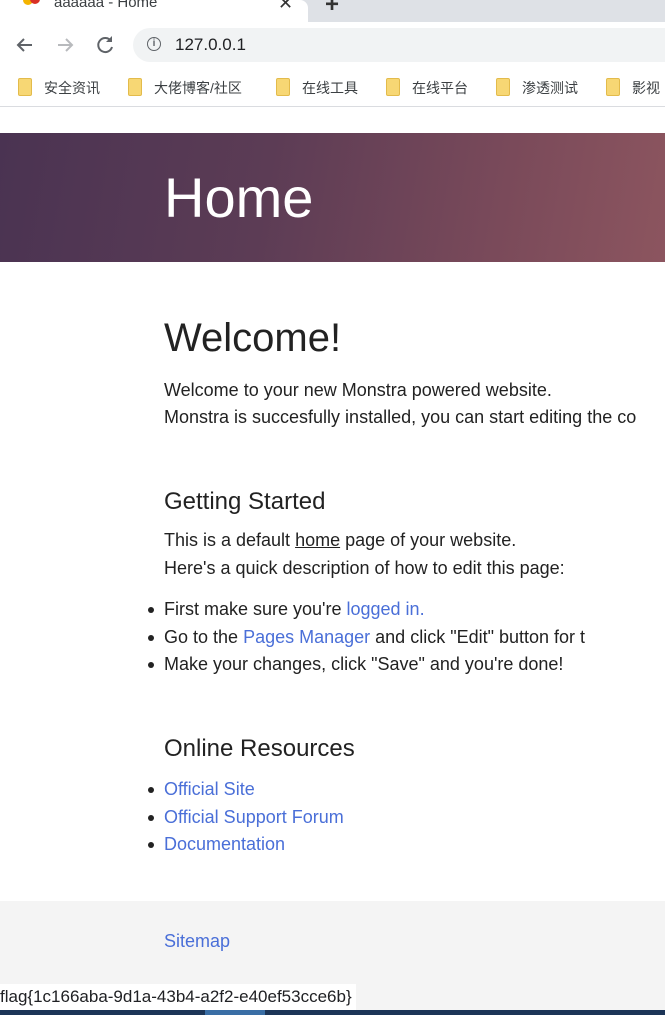 This screenshot has height=1015, width=665. I want to click on home-link: home, so click(317, 540).